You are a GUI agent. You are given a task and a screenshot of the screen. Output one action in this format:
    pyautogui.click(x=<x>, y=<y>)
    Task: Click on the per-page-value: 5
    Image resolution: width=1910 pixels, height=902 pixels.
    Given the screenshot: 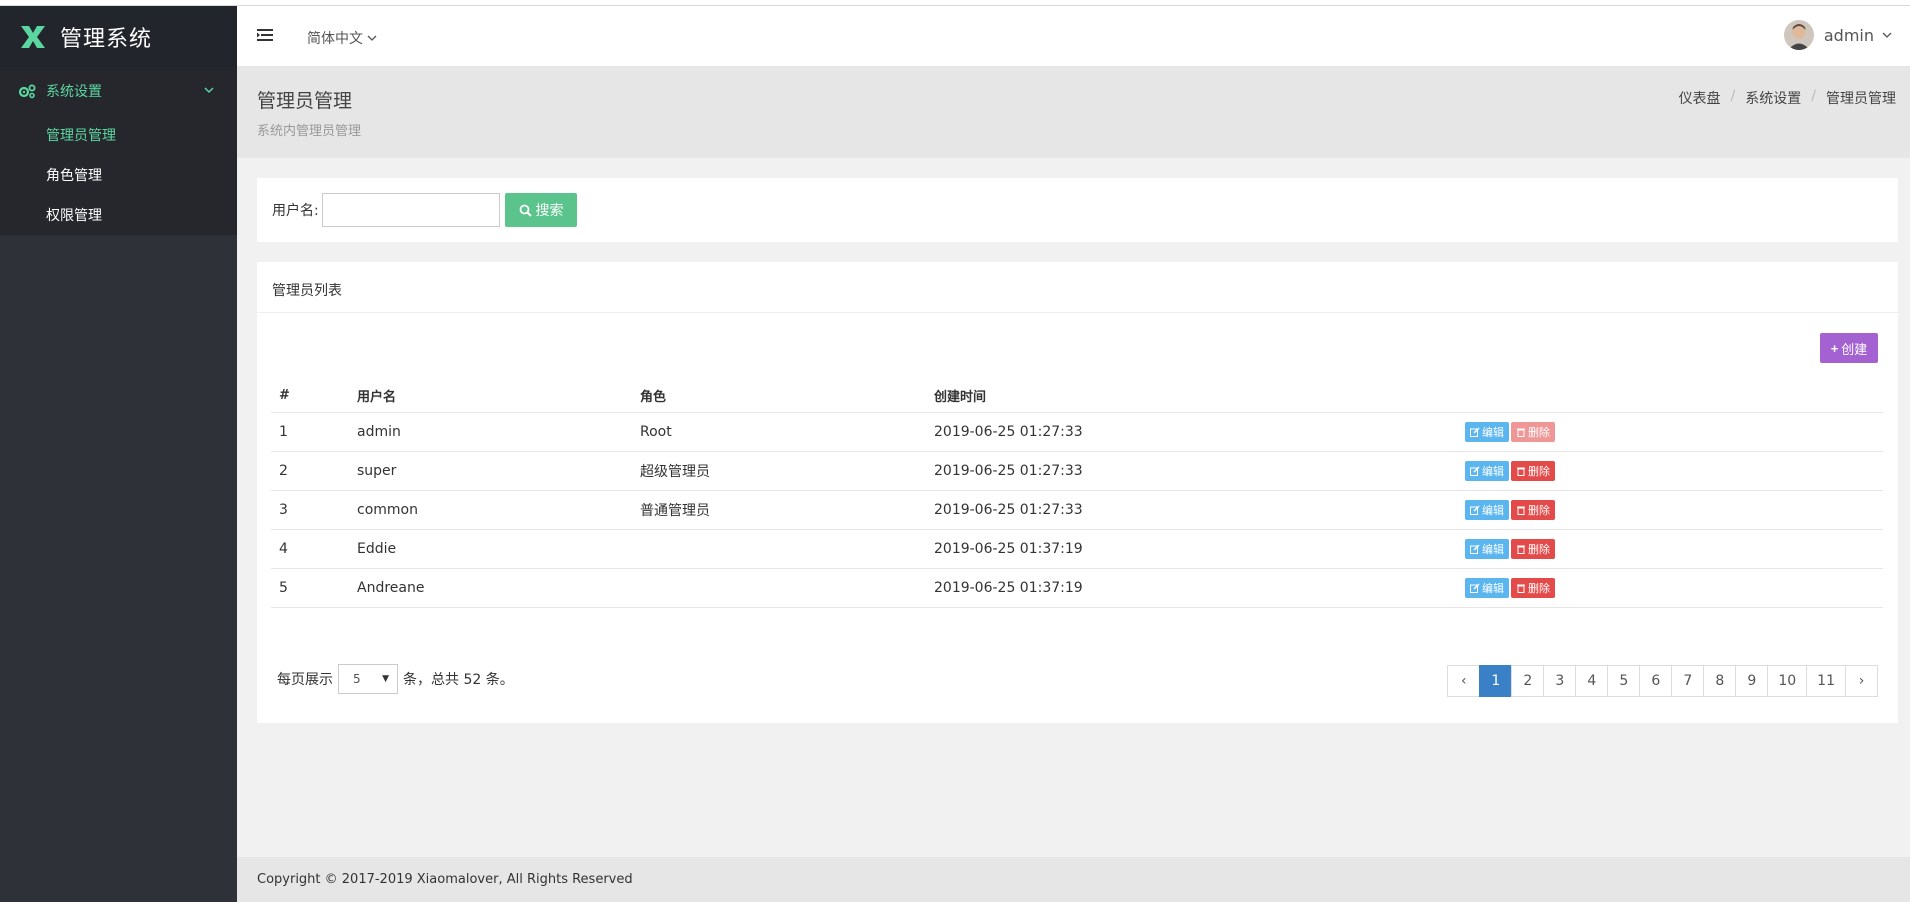 What is the action you would take?
    pyautogui.click(x=357, y=679)
    